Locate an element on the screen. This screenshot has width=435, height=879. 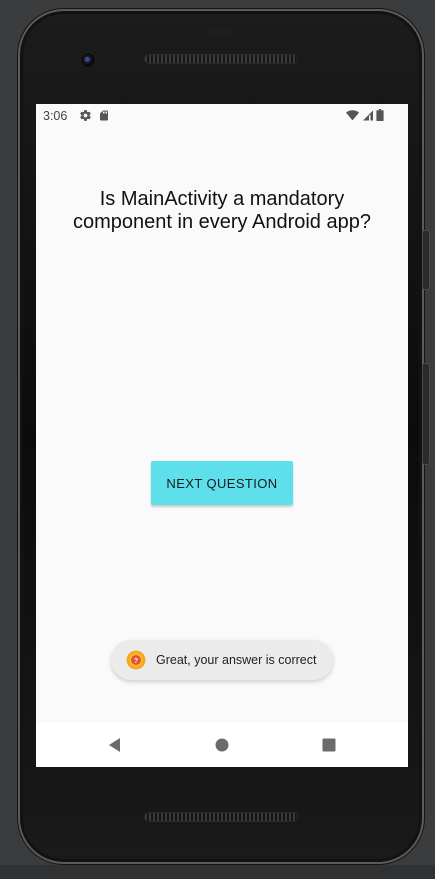
power-button is located at coordinates (426, 260).